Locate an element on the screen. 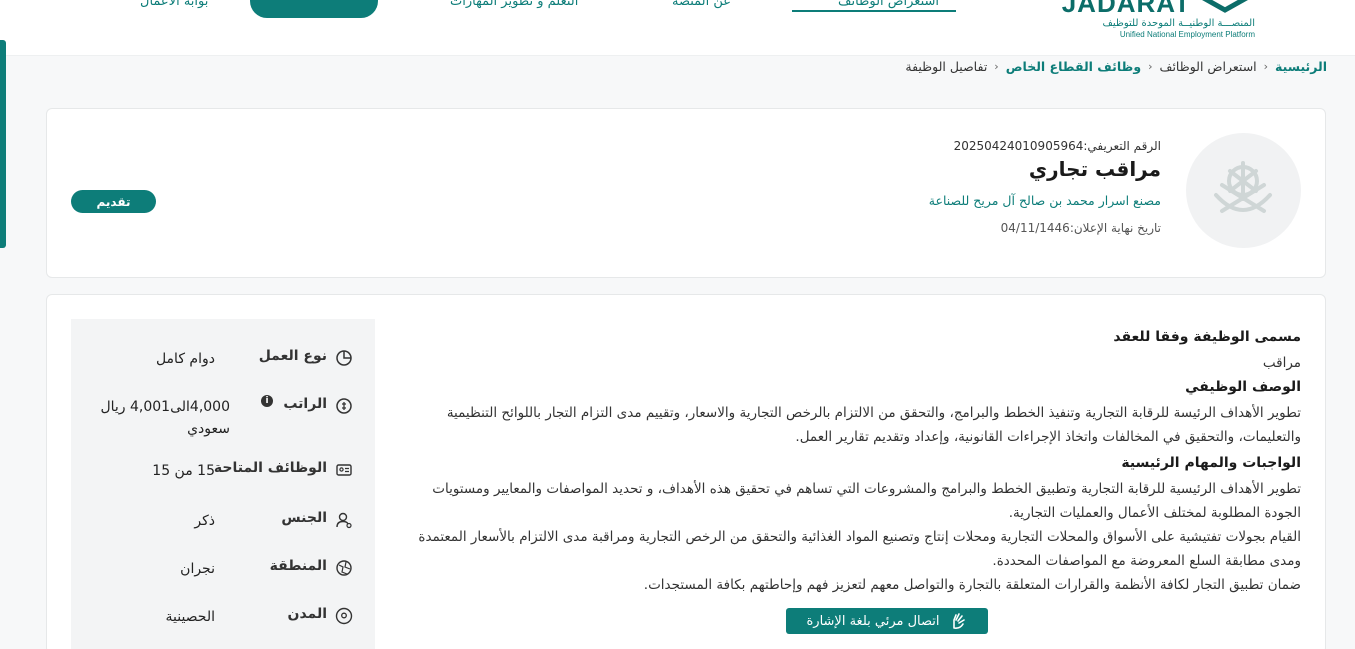 Image resolution: width=1355 pixels, height=649 pixels. breadcrumb-browse-jobs: استعراض الوظائف is located at coordinates (1208, 66).